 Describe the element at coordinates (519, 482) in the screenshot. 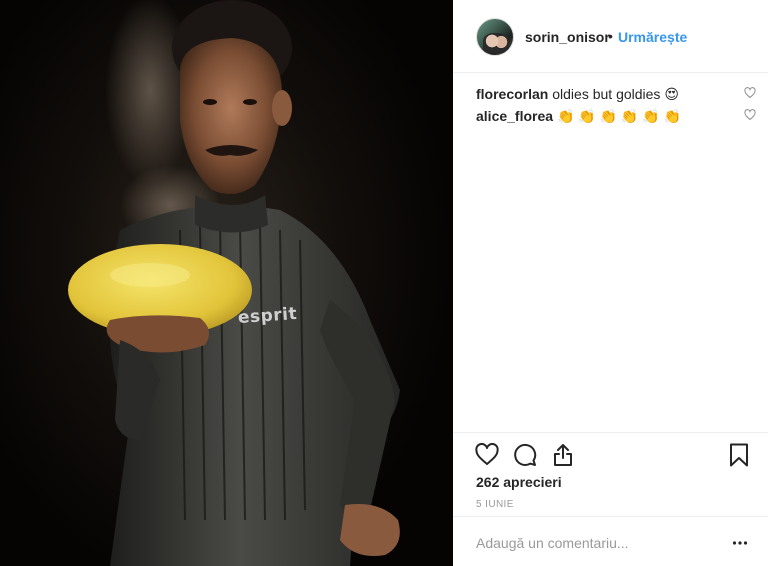

I see `likes-count: 262 aprecieri` at that location.